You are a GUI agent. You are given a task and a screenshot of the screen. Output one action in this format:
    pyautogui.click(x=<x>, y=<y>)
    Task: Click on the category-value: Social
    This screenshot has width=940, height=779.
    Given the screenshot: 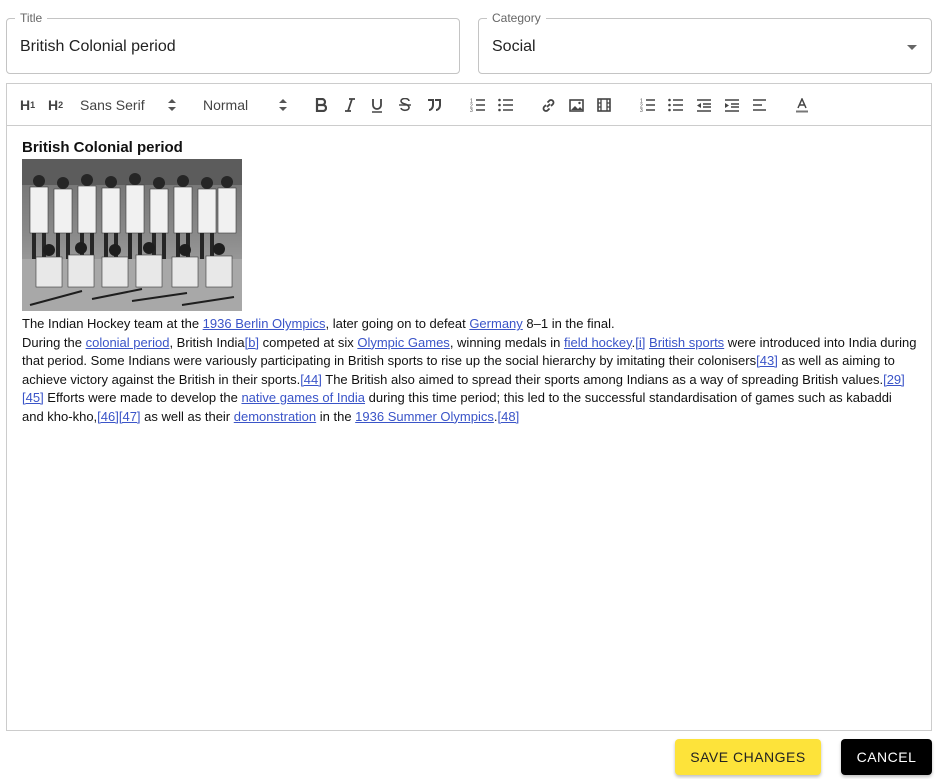 What is the action you would take?
    pyautogui.click(x=514, y=46)
    